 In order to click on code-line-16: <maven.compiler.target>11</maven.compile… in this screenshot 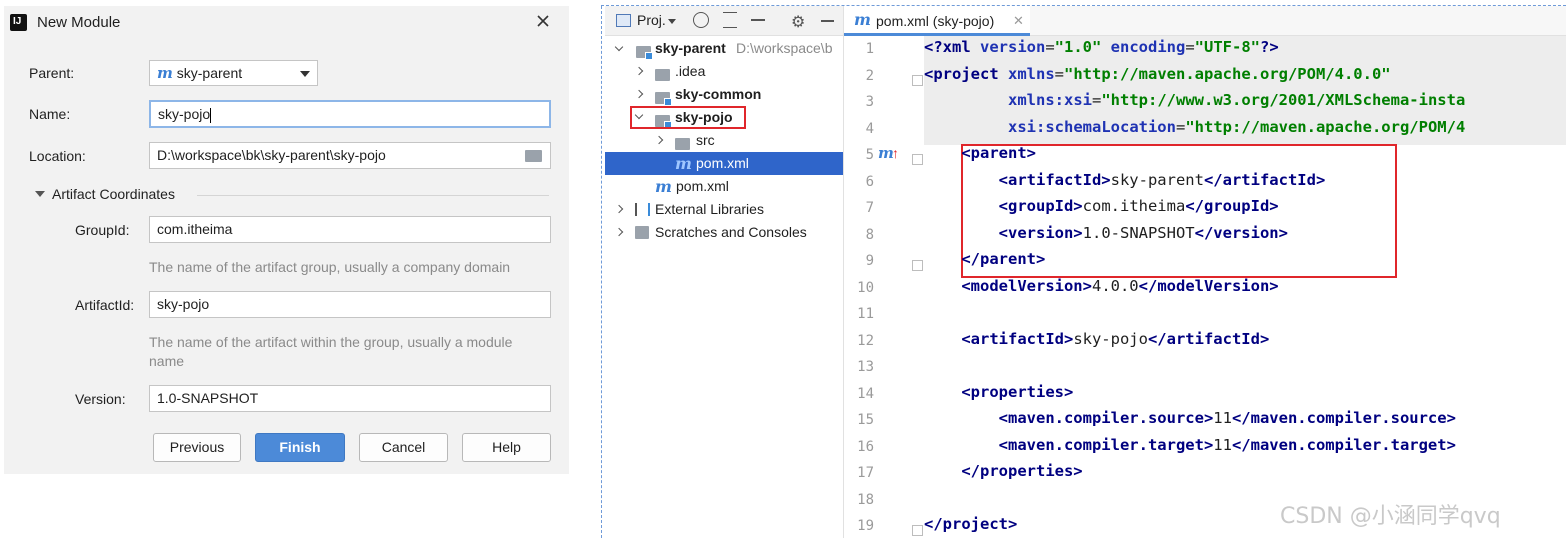, I will do `click(1227, 445)`.